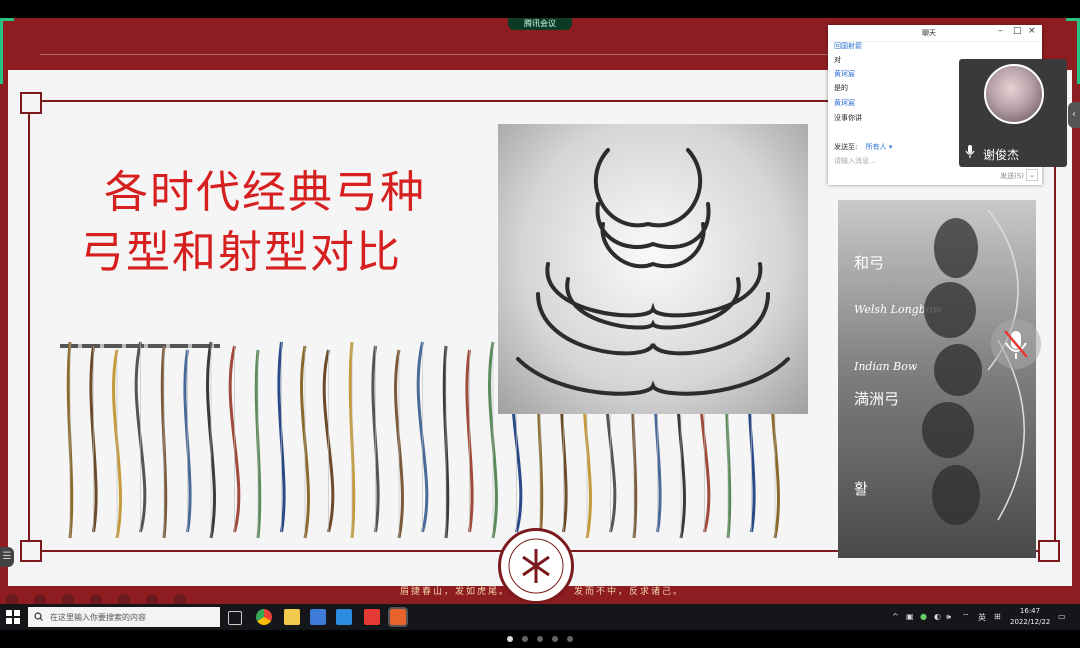 Image resolution: width=1080 pixels, height=648 pixels. What do you see at coordinates (265, 192) in the screenshot?
I see `slide-title-line-1: 各时代经典弓种` at bounding box center [265, 192].